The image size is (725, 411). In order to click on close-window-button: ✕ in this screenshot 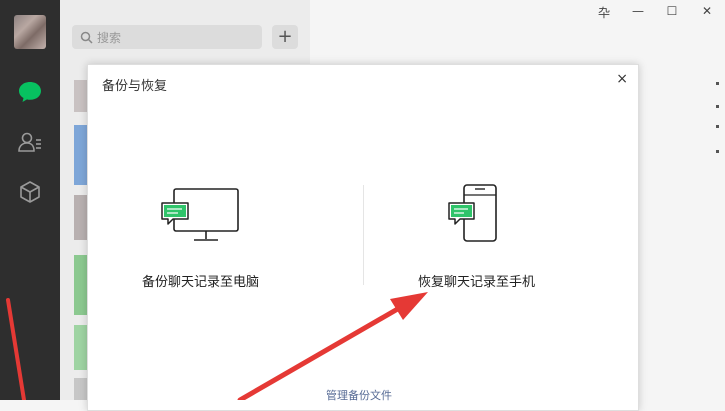, I will do `click(707, 11)`.